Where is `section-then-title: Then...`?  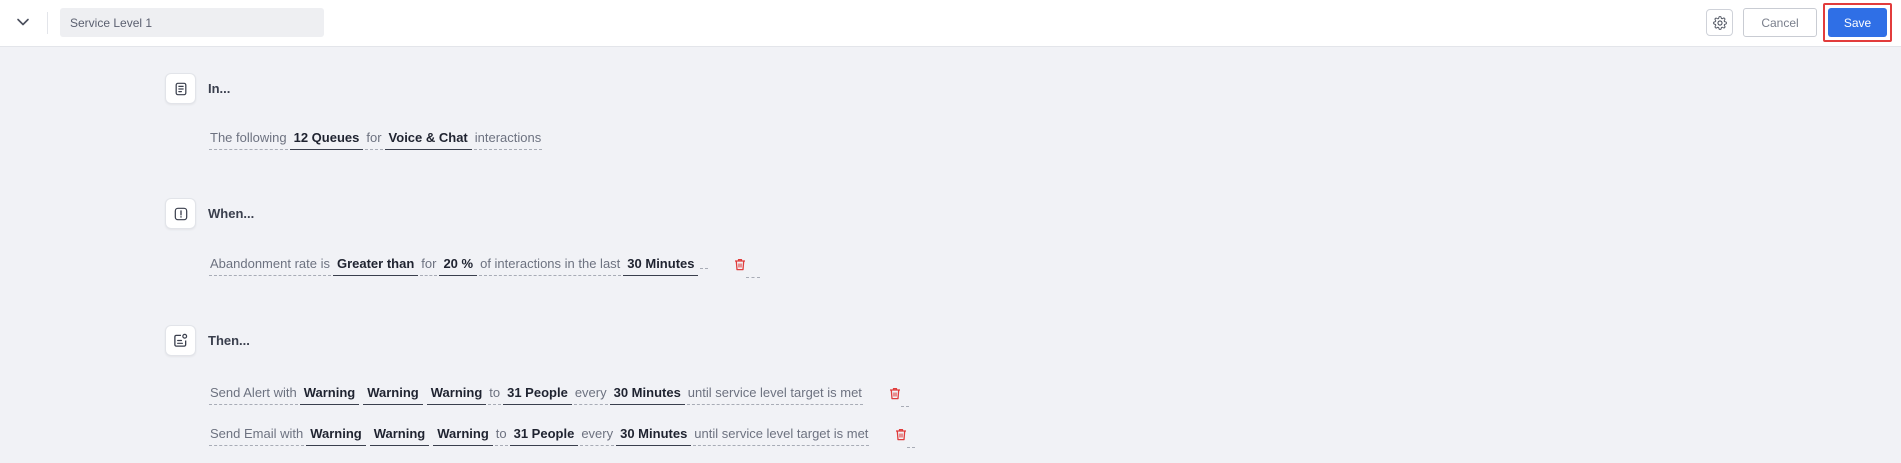 section-then-title: Then... is located at coordinates (229, 340).